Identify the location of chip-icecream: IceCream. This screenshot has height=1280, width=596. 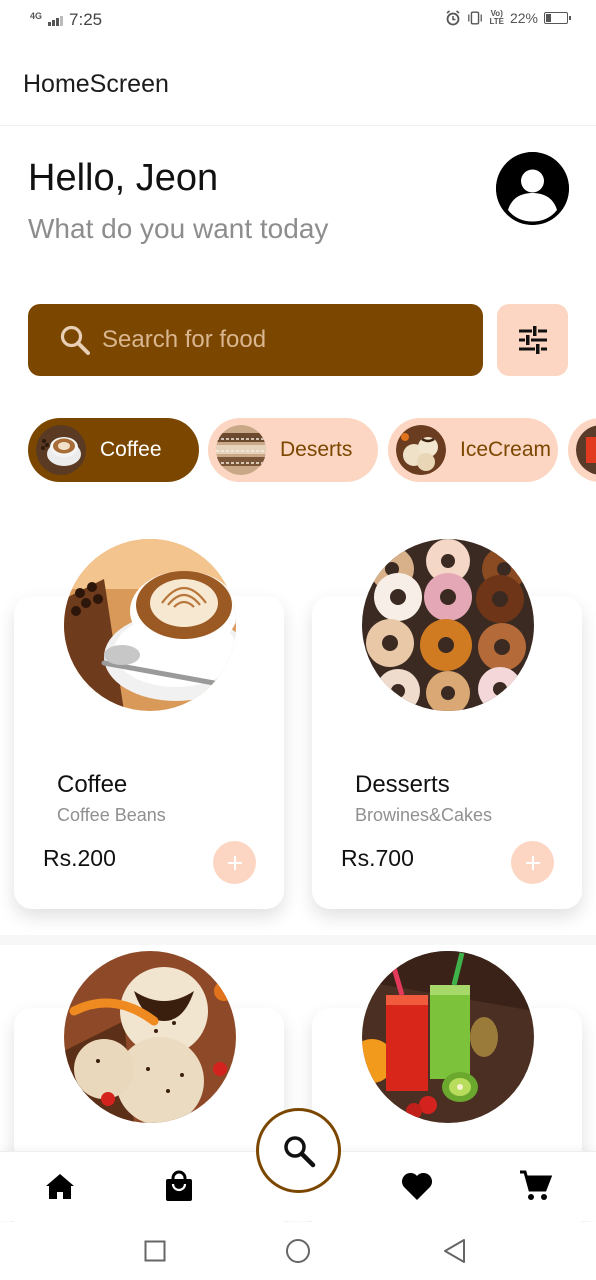
(473, 450).